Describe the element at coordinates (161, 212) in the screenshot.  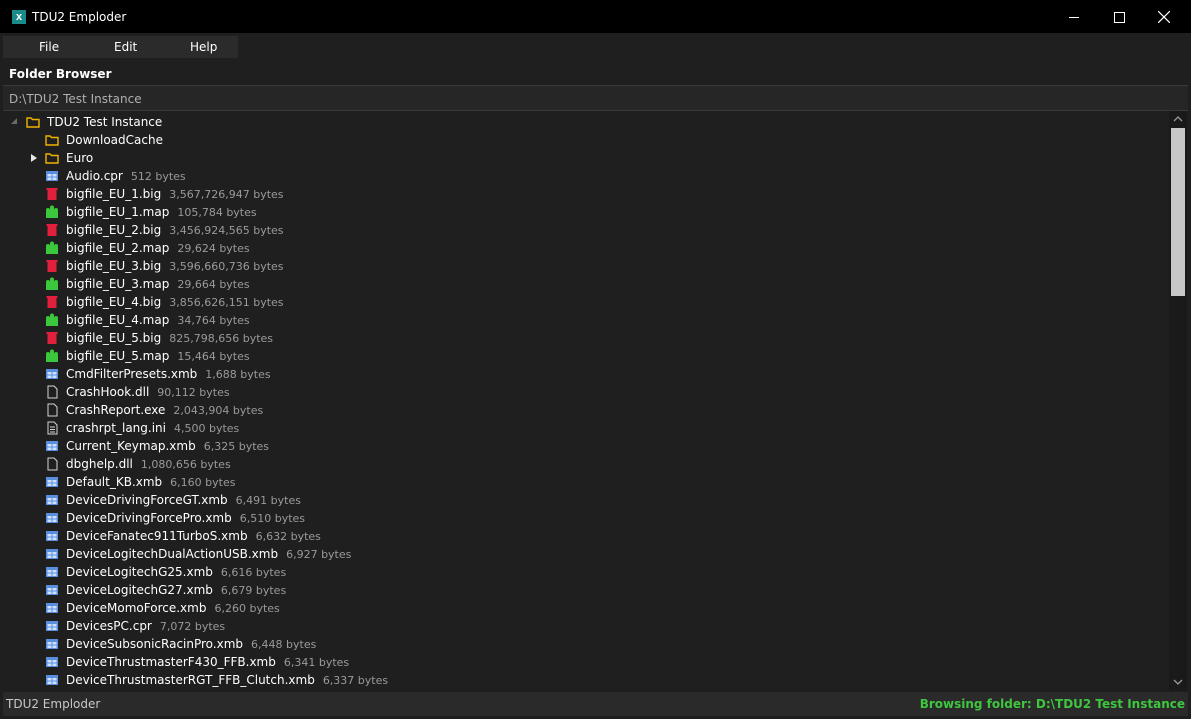
I see `tree-item-label: bigfile_EU_1.map 105,784 bytes` at that location.